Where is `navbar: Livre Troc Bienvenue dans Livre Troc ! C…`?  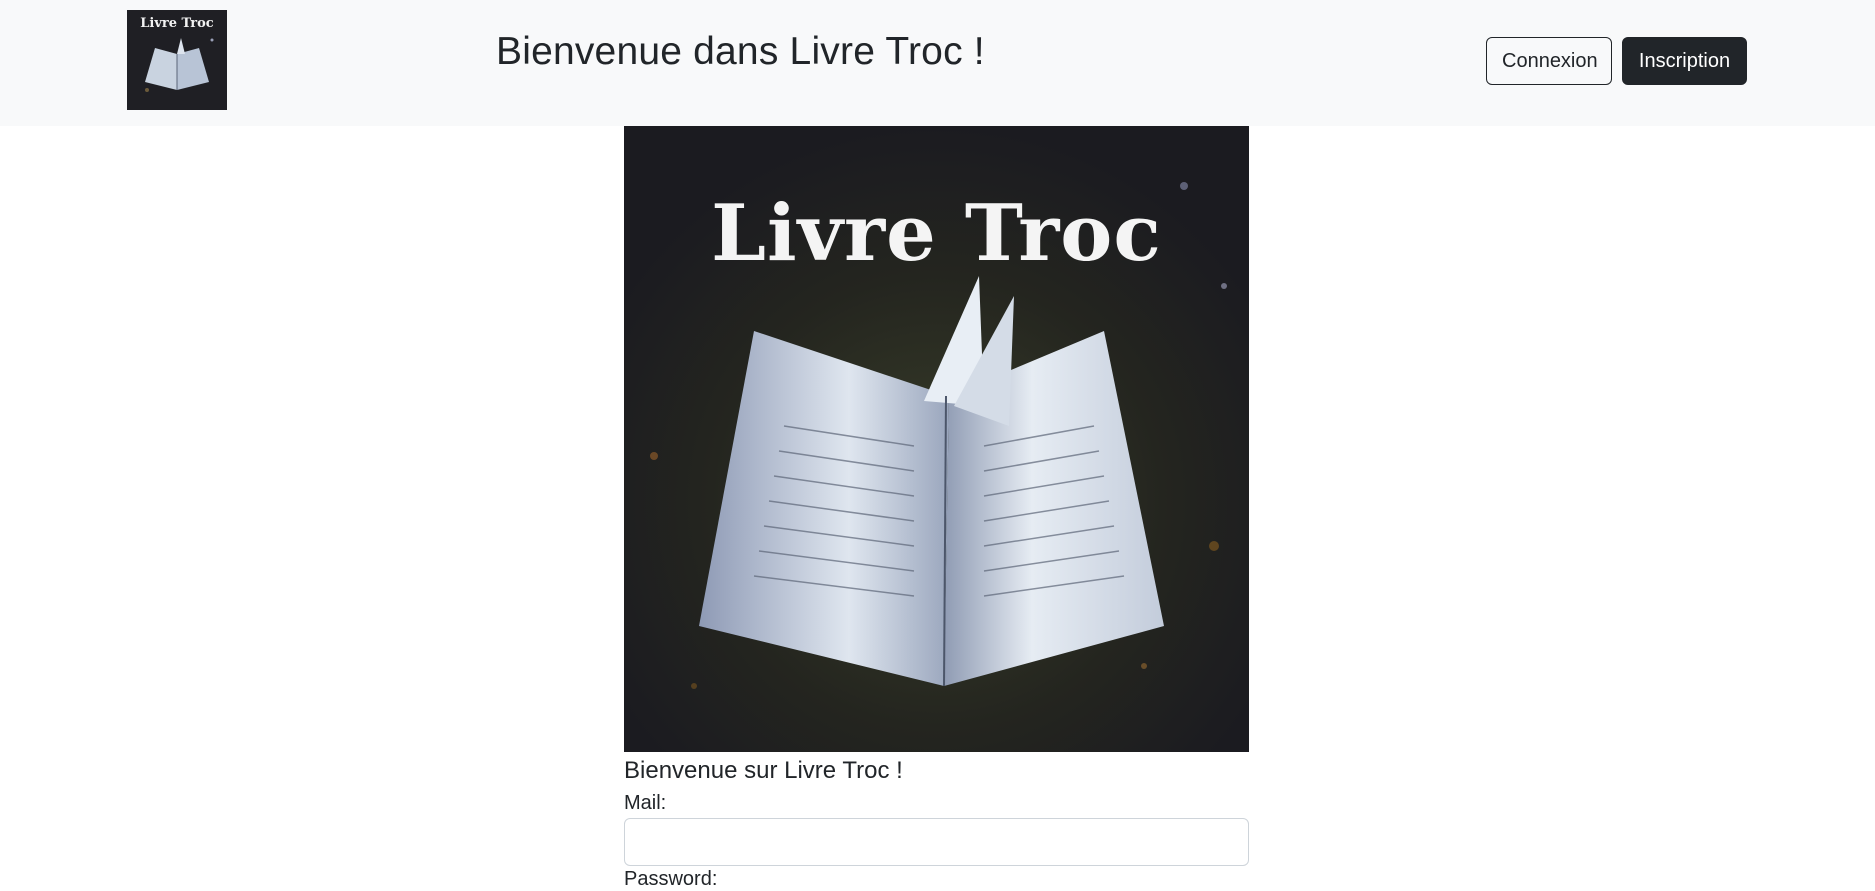 navbar: Livre Troc Bienvenue dans Livre Troc ! C… is located at coordinates (937, 63).